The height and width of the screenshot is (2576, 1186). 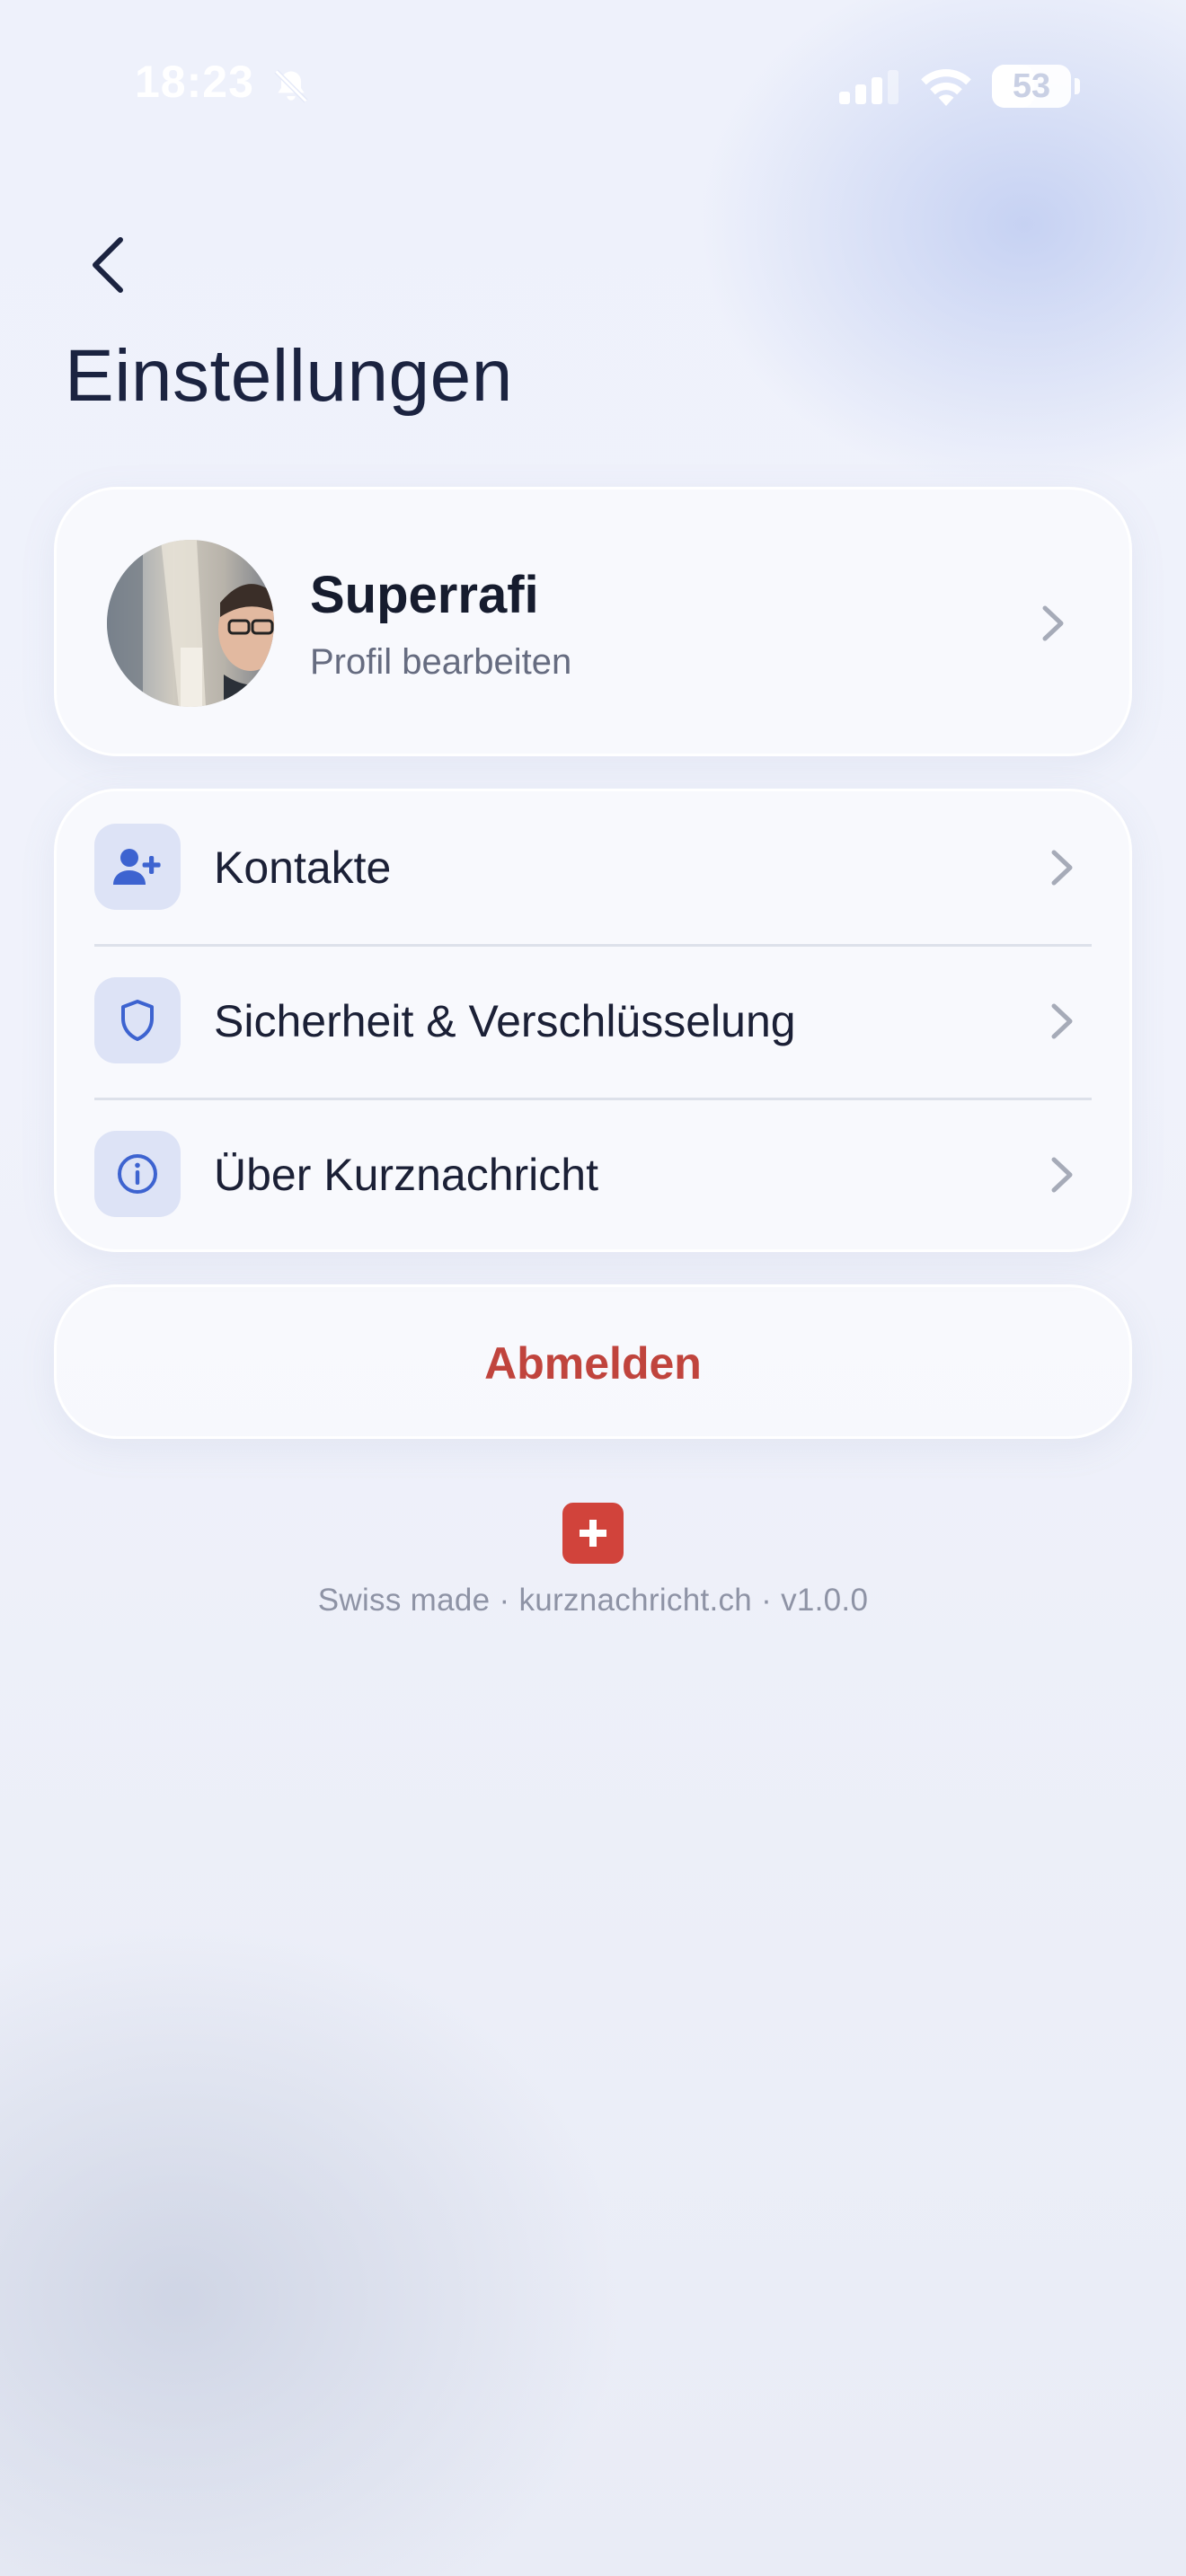 I want to click on shield-icon, so click(x=137, y=1020).